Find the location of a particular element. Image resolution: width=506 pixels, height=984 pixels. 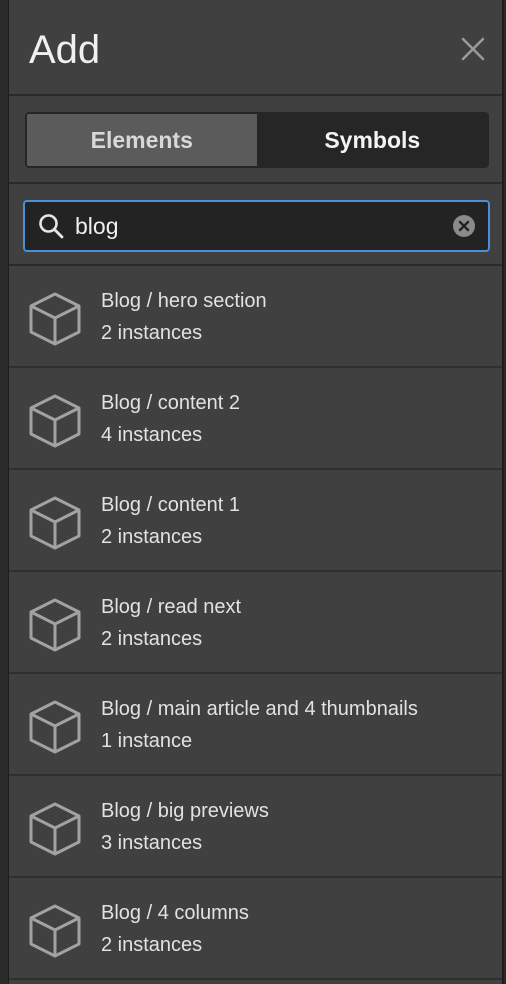

list-item: Blog / hero section 2 instances is located at coordinates (255, 317).